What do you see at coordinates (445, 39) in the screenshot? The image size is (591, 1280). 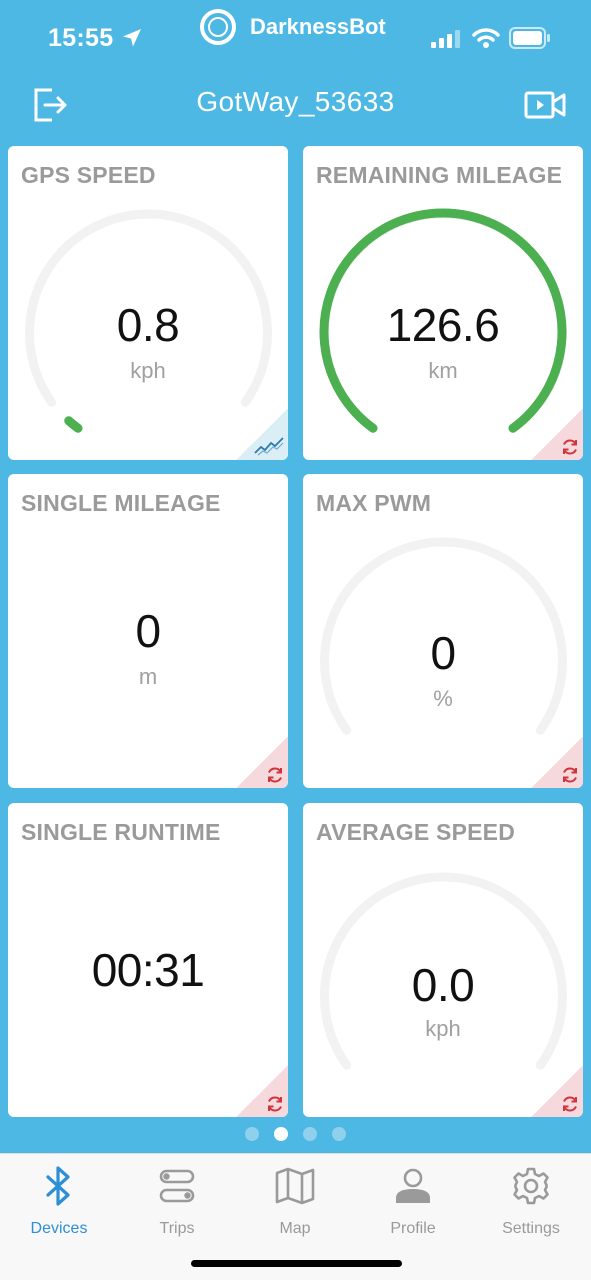 I see `signal-icon` at bounding box center [445, 39].